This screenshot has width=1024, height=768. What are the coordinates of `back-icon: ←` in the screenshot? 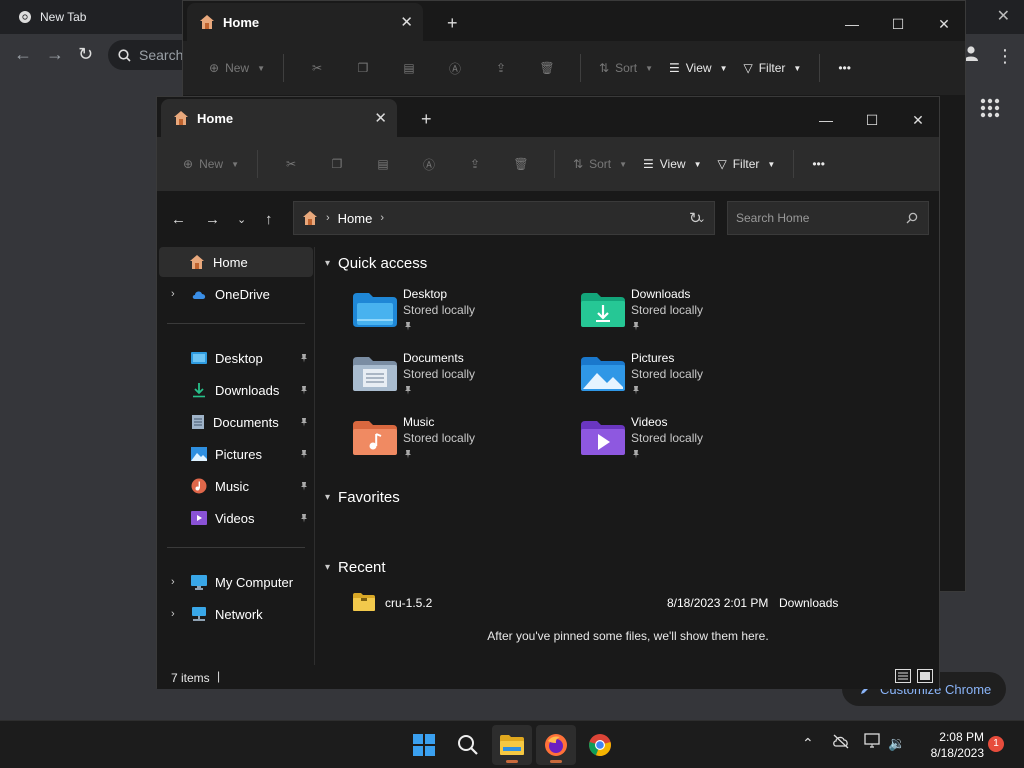 It's located at (178, 219).